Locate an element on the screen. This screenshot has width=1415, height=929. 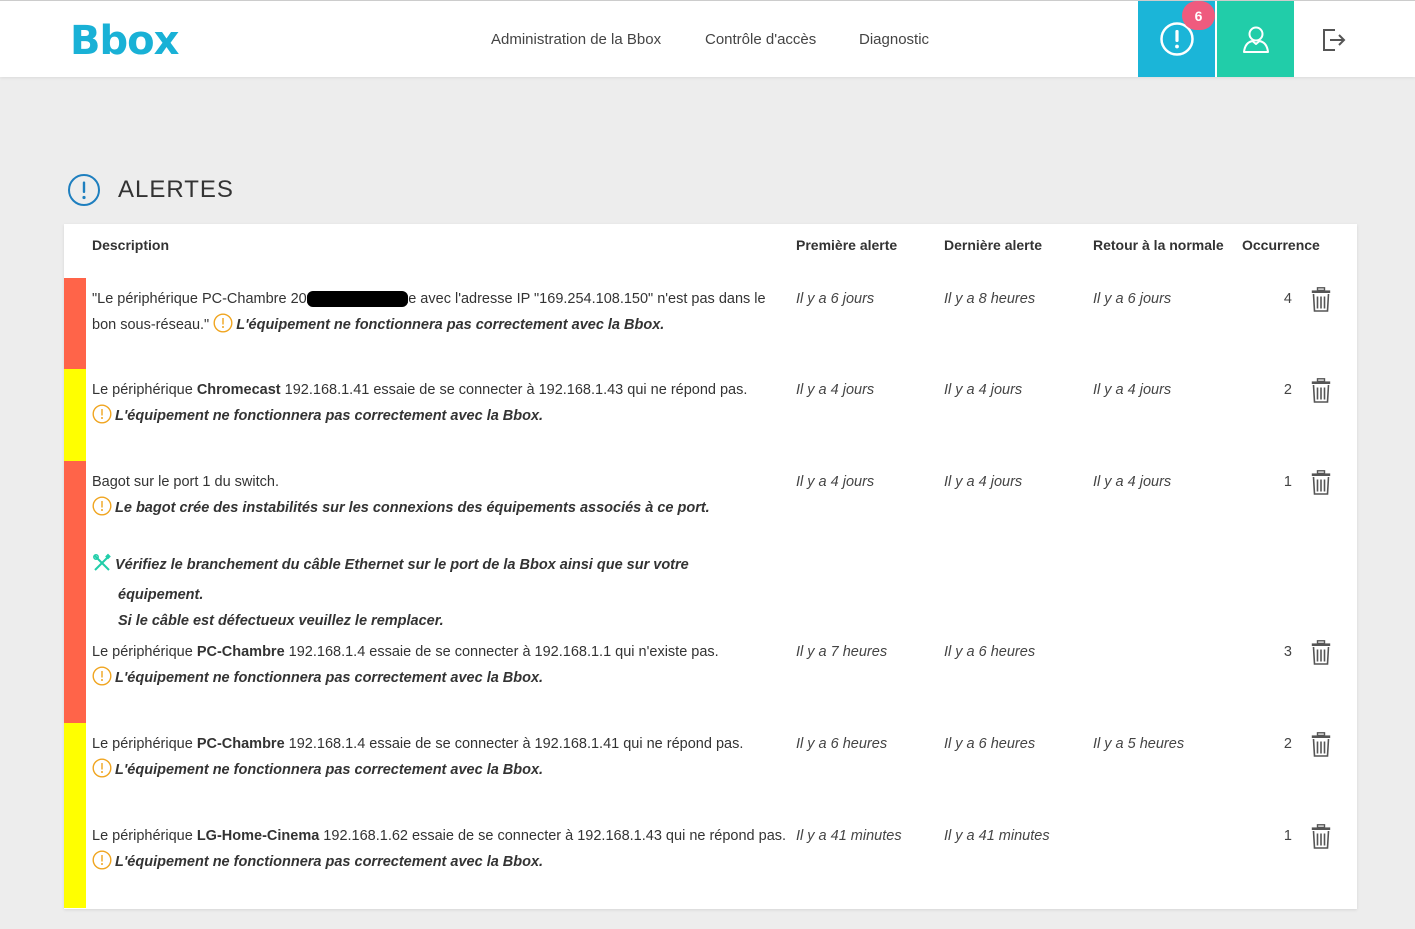
user-button is located at coordinates (1255, 39).